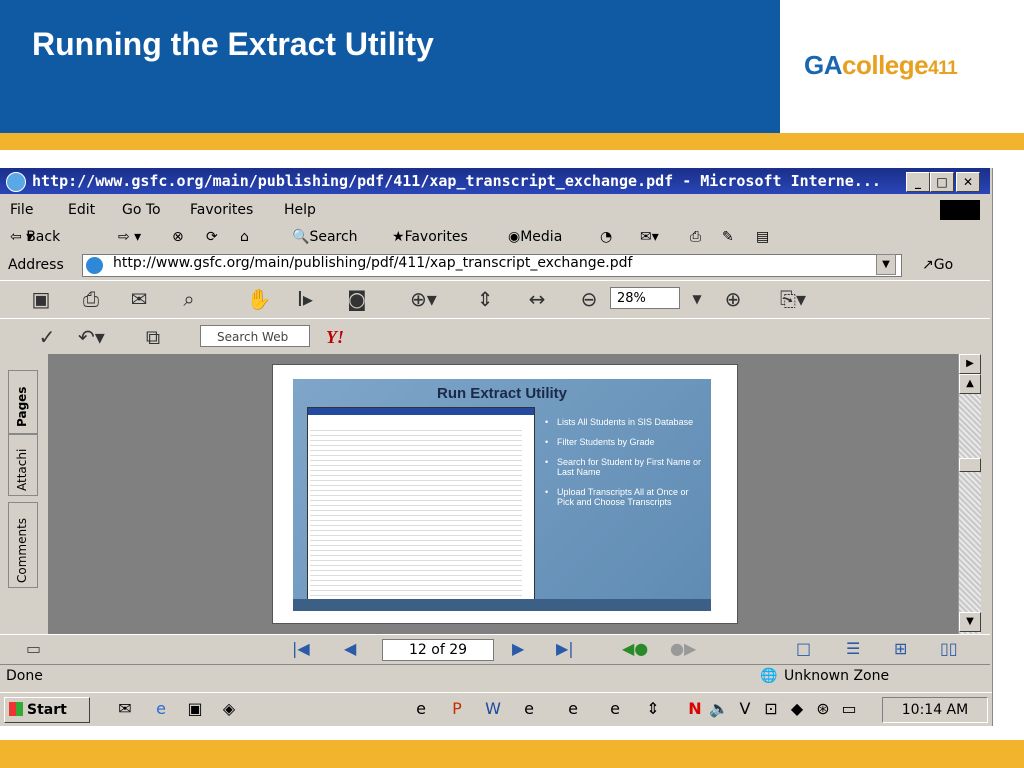 The image size is (1024, 768). I want to click on facing-icon: ▯▯, so click(949, 648).